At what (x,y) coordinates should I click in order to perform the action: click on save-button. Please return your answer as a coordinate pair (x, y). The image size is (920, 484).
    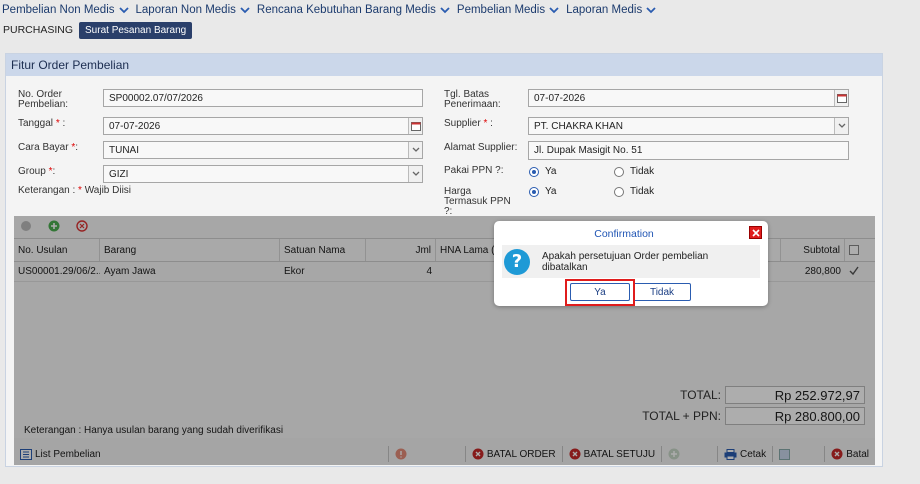
    Looking at the image, I should click on (798, 454).